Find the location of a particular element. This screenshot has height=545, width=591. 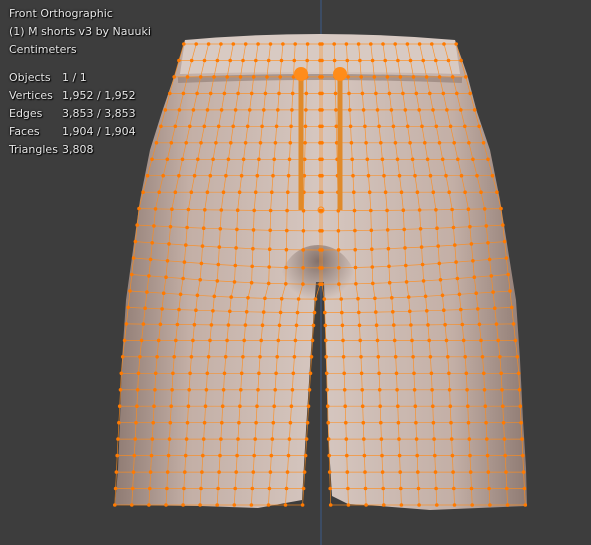

drawstring-knot-left is located at coordinates (301, 74).